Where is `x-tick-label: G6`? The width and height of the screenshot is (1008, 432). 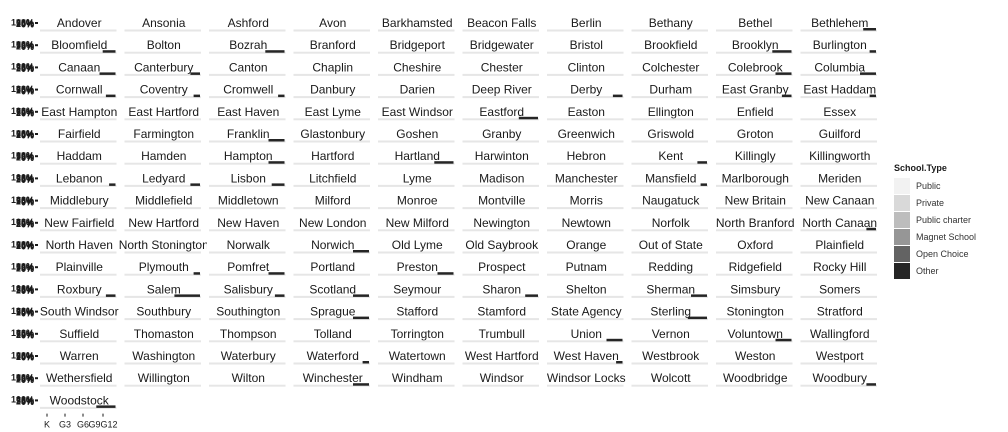 x-tick-label: G6 is located at coordinates (83, 425).